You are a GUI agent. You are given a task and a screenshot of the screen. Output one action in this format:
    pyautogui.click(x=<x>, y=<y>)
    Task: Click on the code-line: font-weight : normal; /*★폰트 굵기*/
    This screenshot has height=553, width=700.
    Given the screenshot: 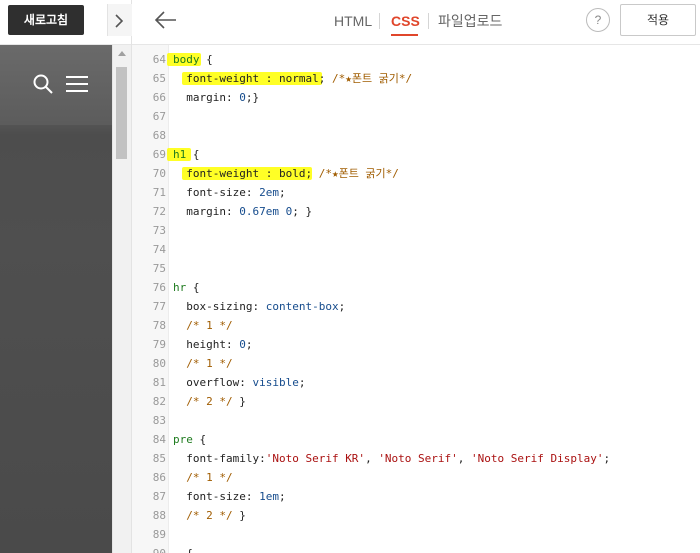 What is the action you would take?
    pyautogui.click(x=292, y=78)
    